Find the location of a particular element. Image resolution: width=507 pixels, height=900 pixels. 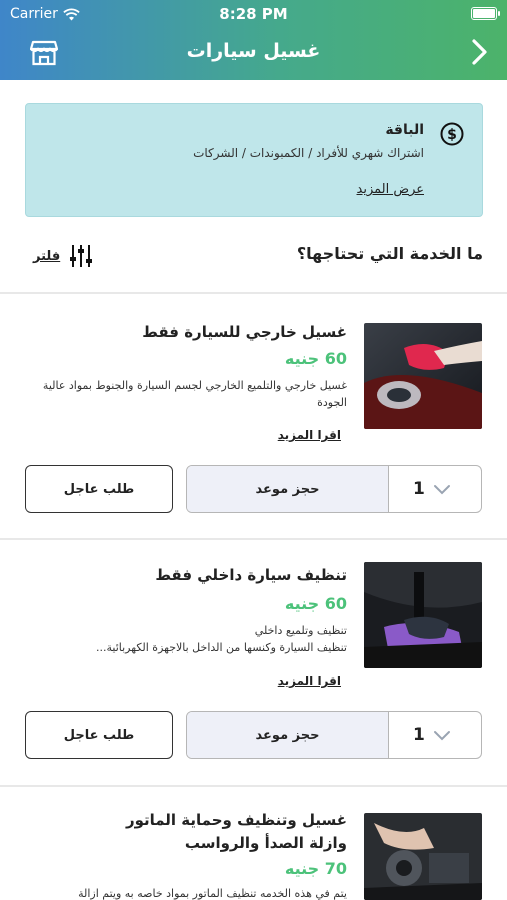

service-question: ما الخدمة التي تحتاجها؟ is located at coordinates (389, 253).